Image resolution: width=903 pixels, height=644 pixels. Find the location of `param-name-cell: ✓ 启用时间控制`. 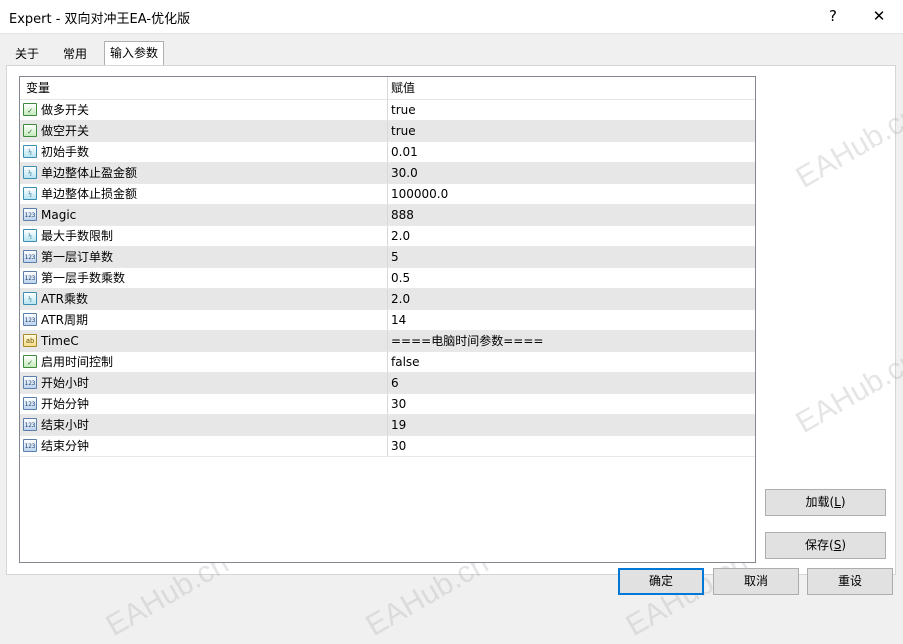

param-name-cell: ✓ 启用时间控制 is located at coordinates (203, 362).